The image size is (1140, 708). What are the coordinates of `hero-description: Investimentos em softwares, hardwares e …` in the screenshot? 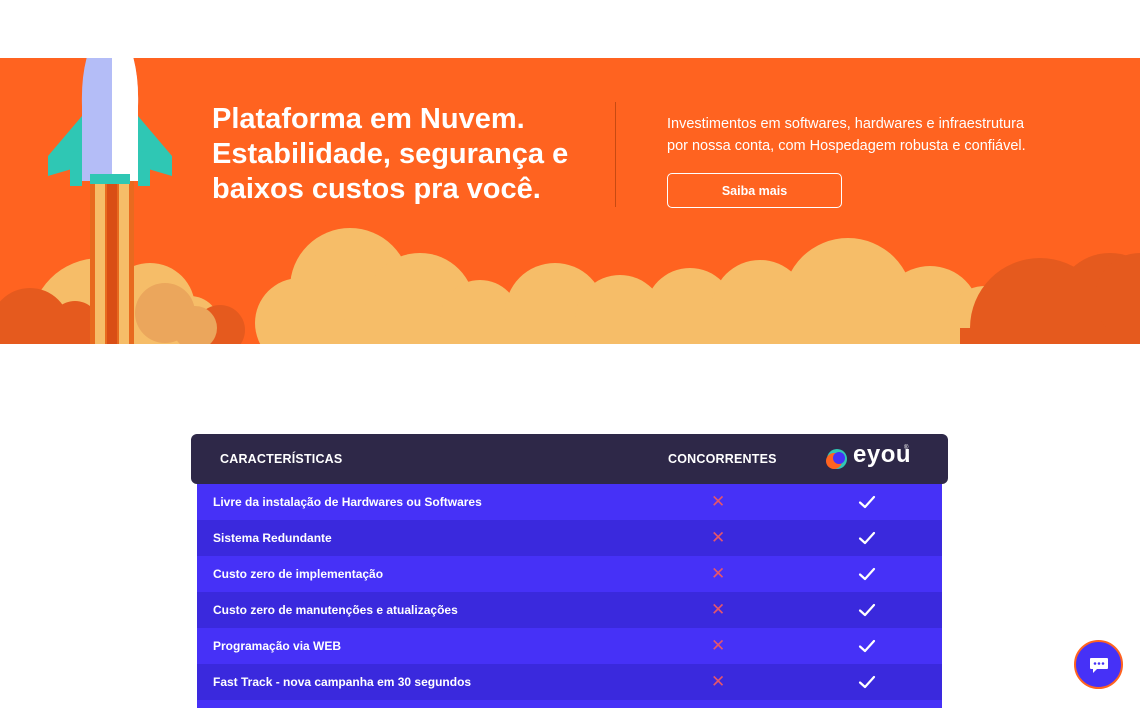 It's located at (877, 135).